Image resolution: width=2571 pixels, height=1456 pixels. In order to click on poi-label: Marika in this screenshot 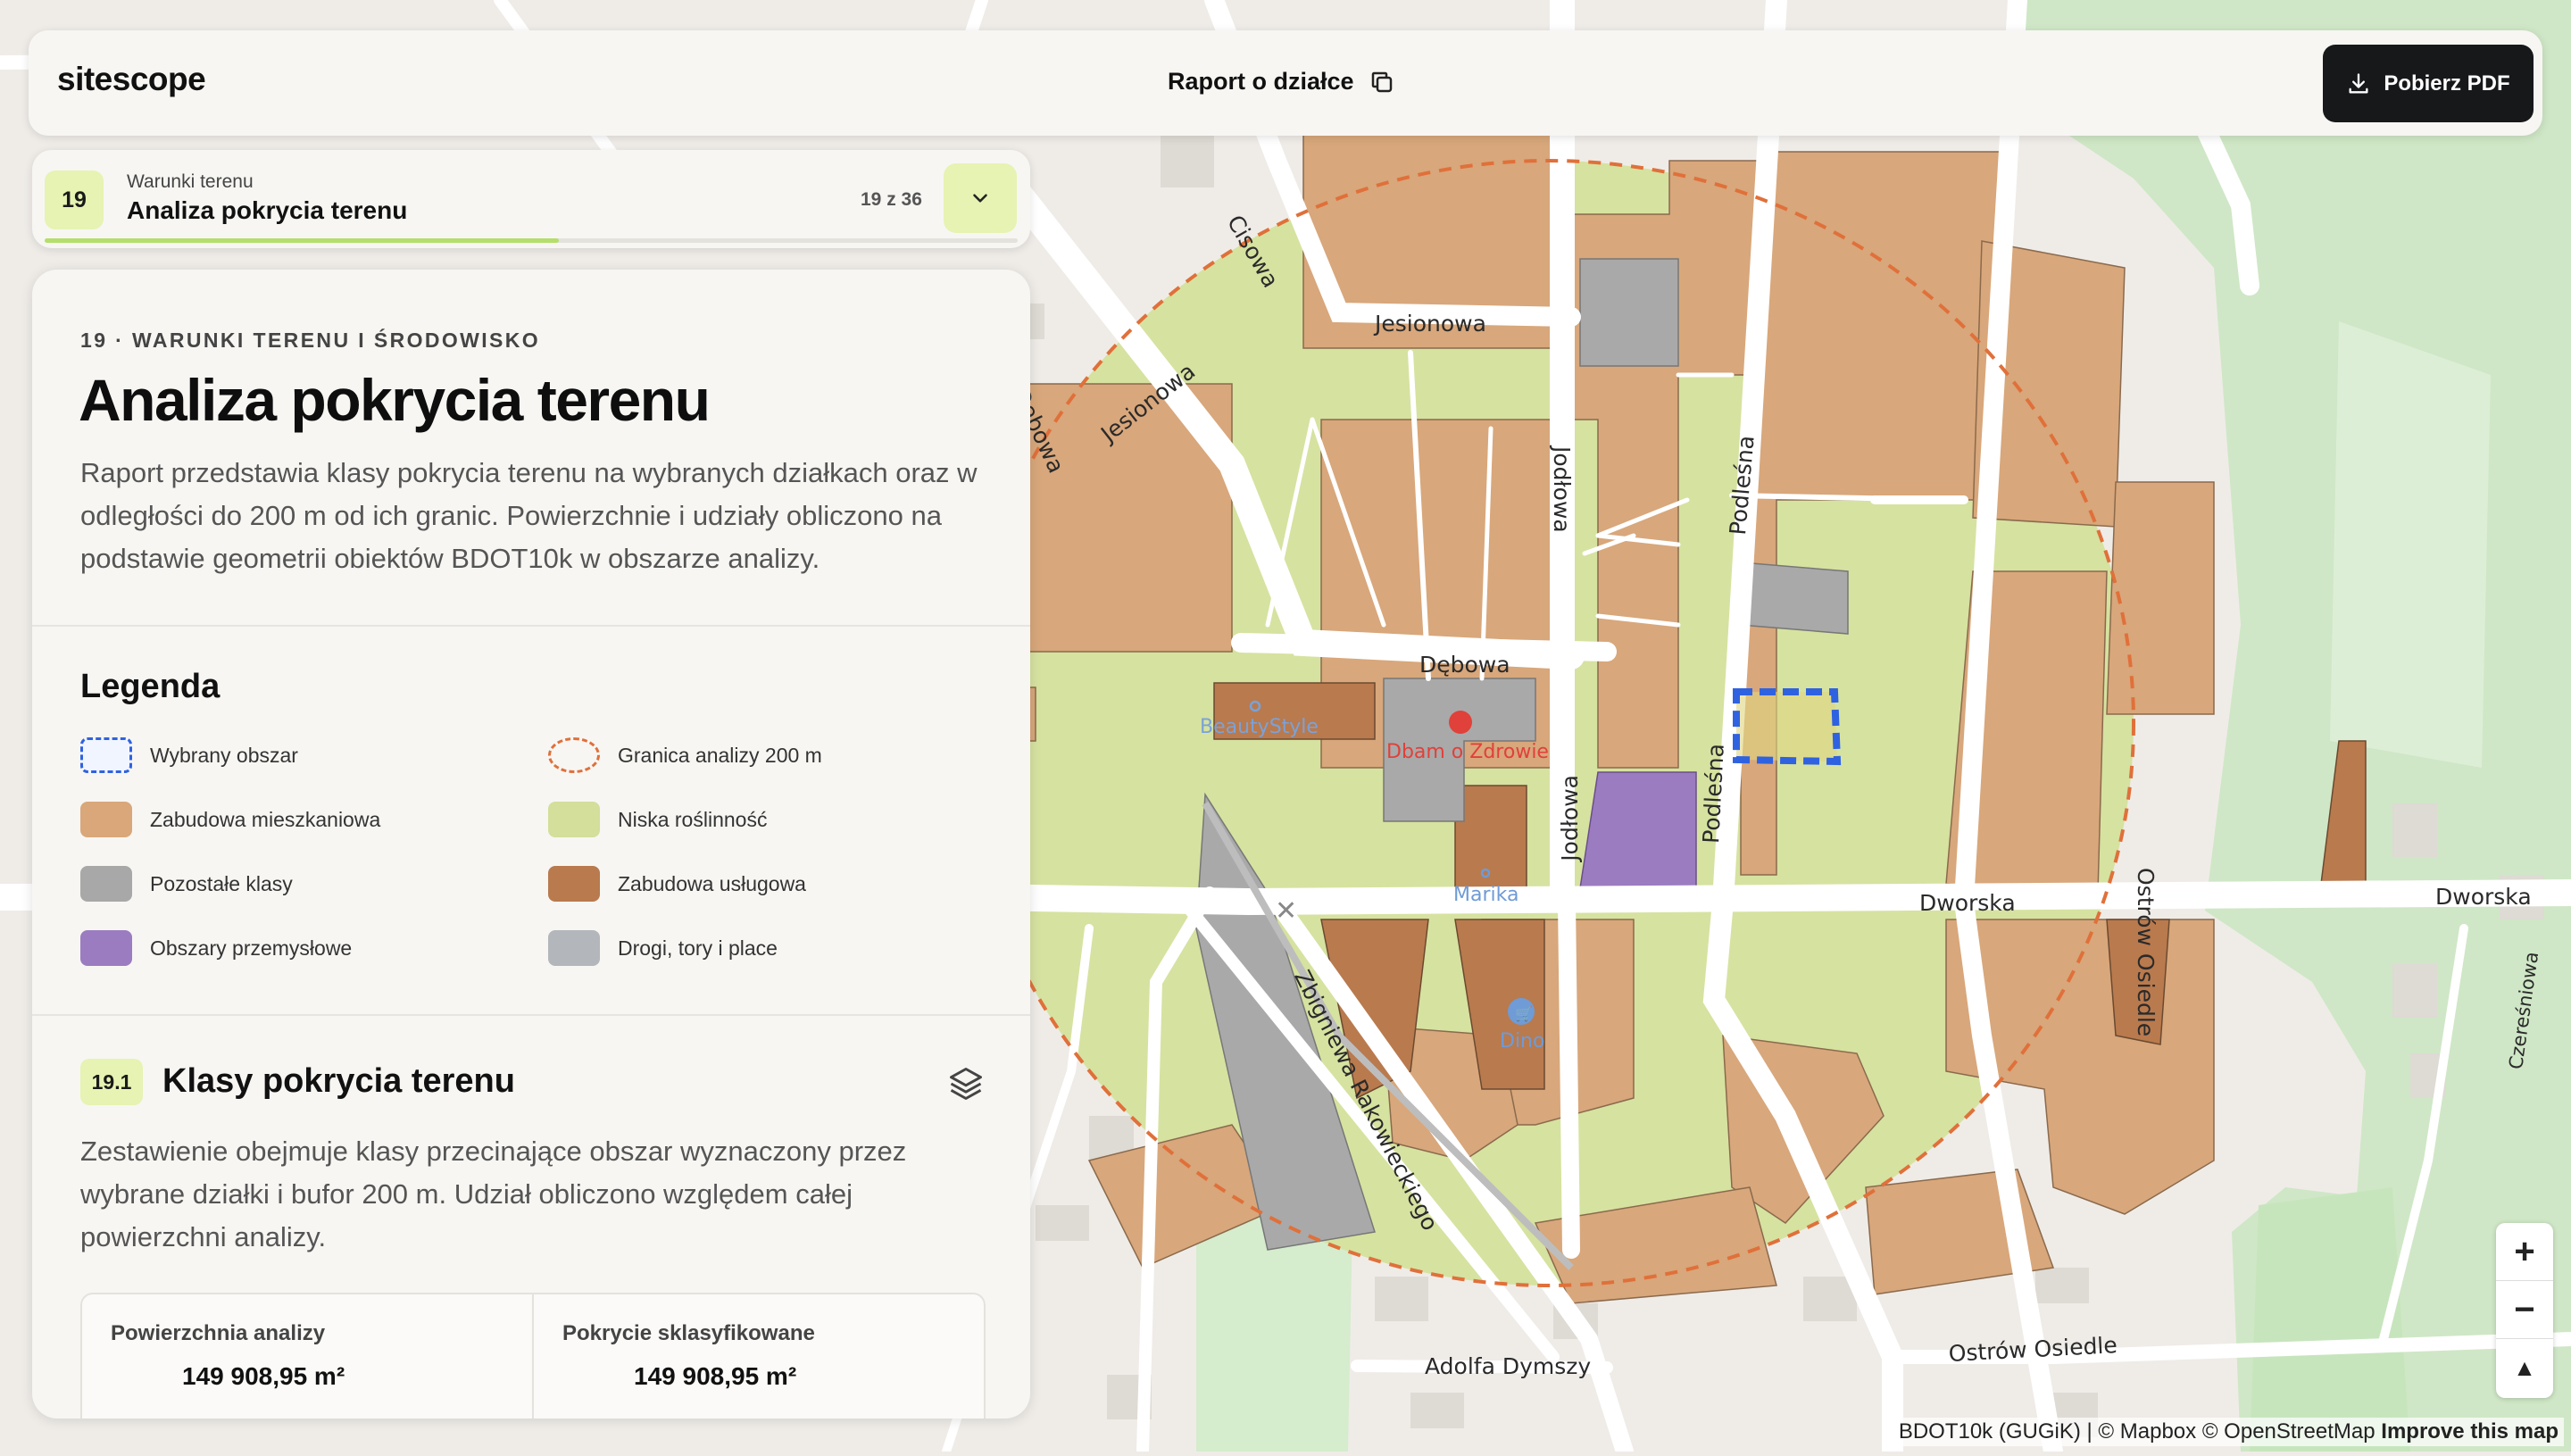, I will do `click(1485, 895)`.